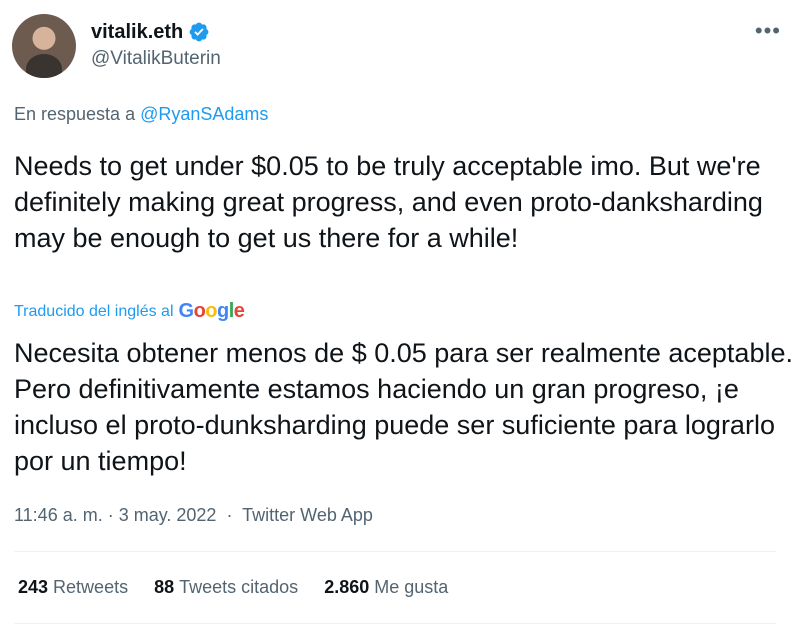  Describe the element at coordinates (33, 587) in the screenshot. I see `retweets-count: 243` at that location.